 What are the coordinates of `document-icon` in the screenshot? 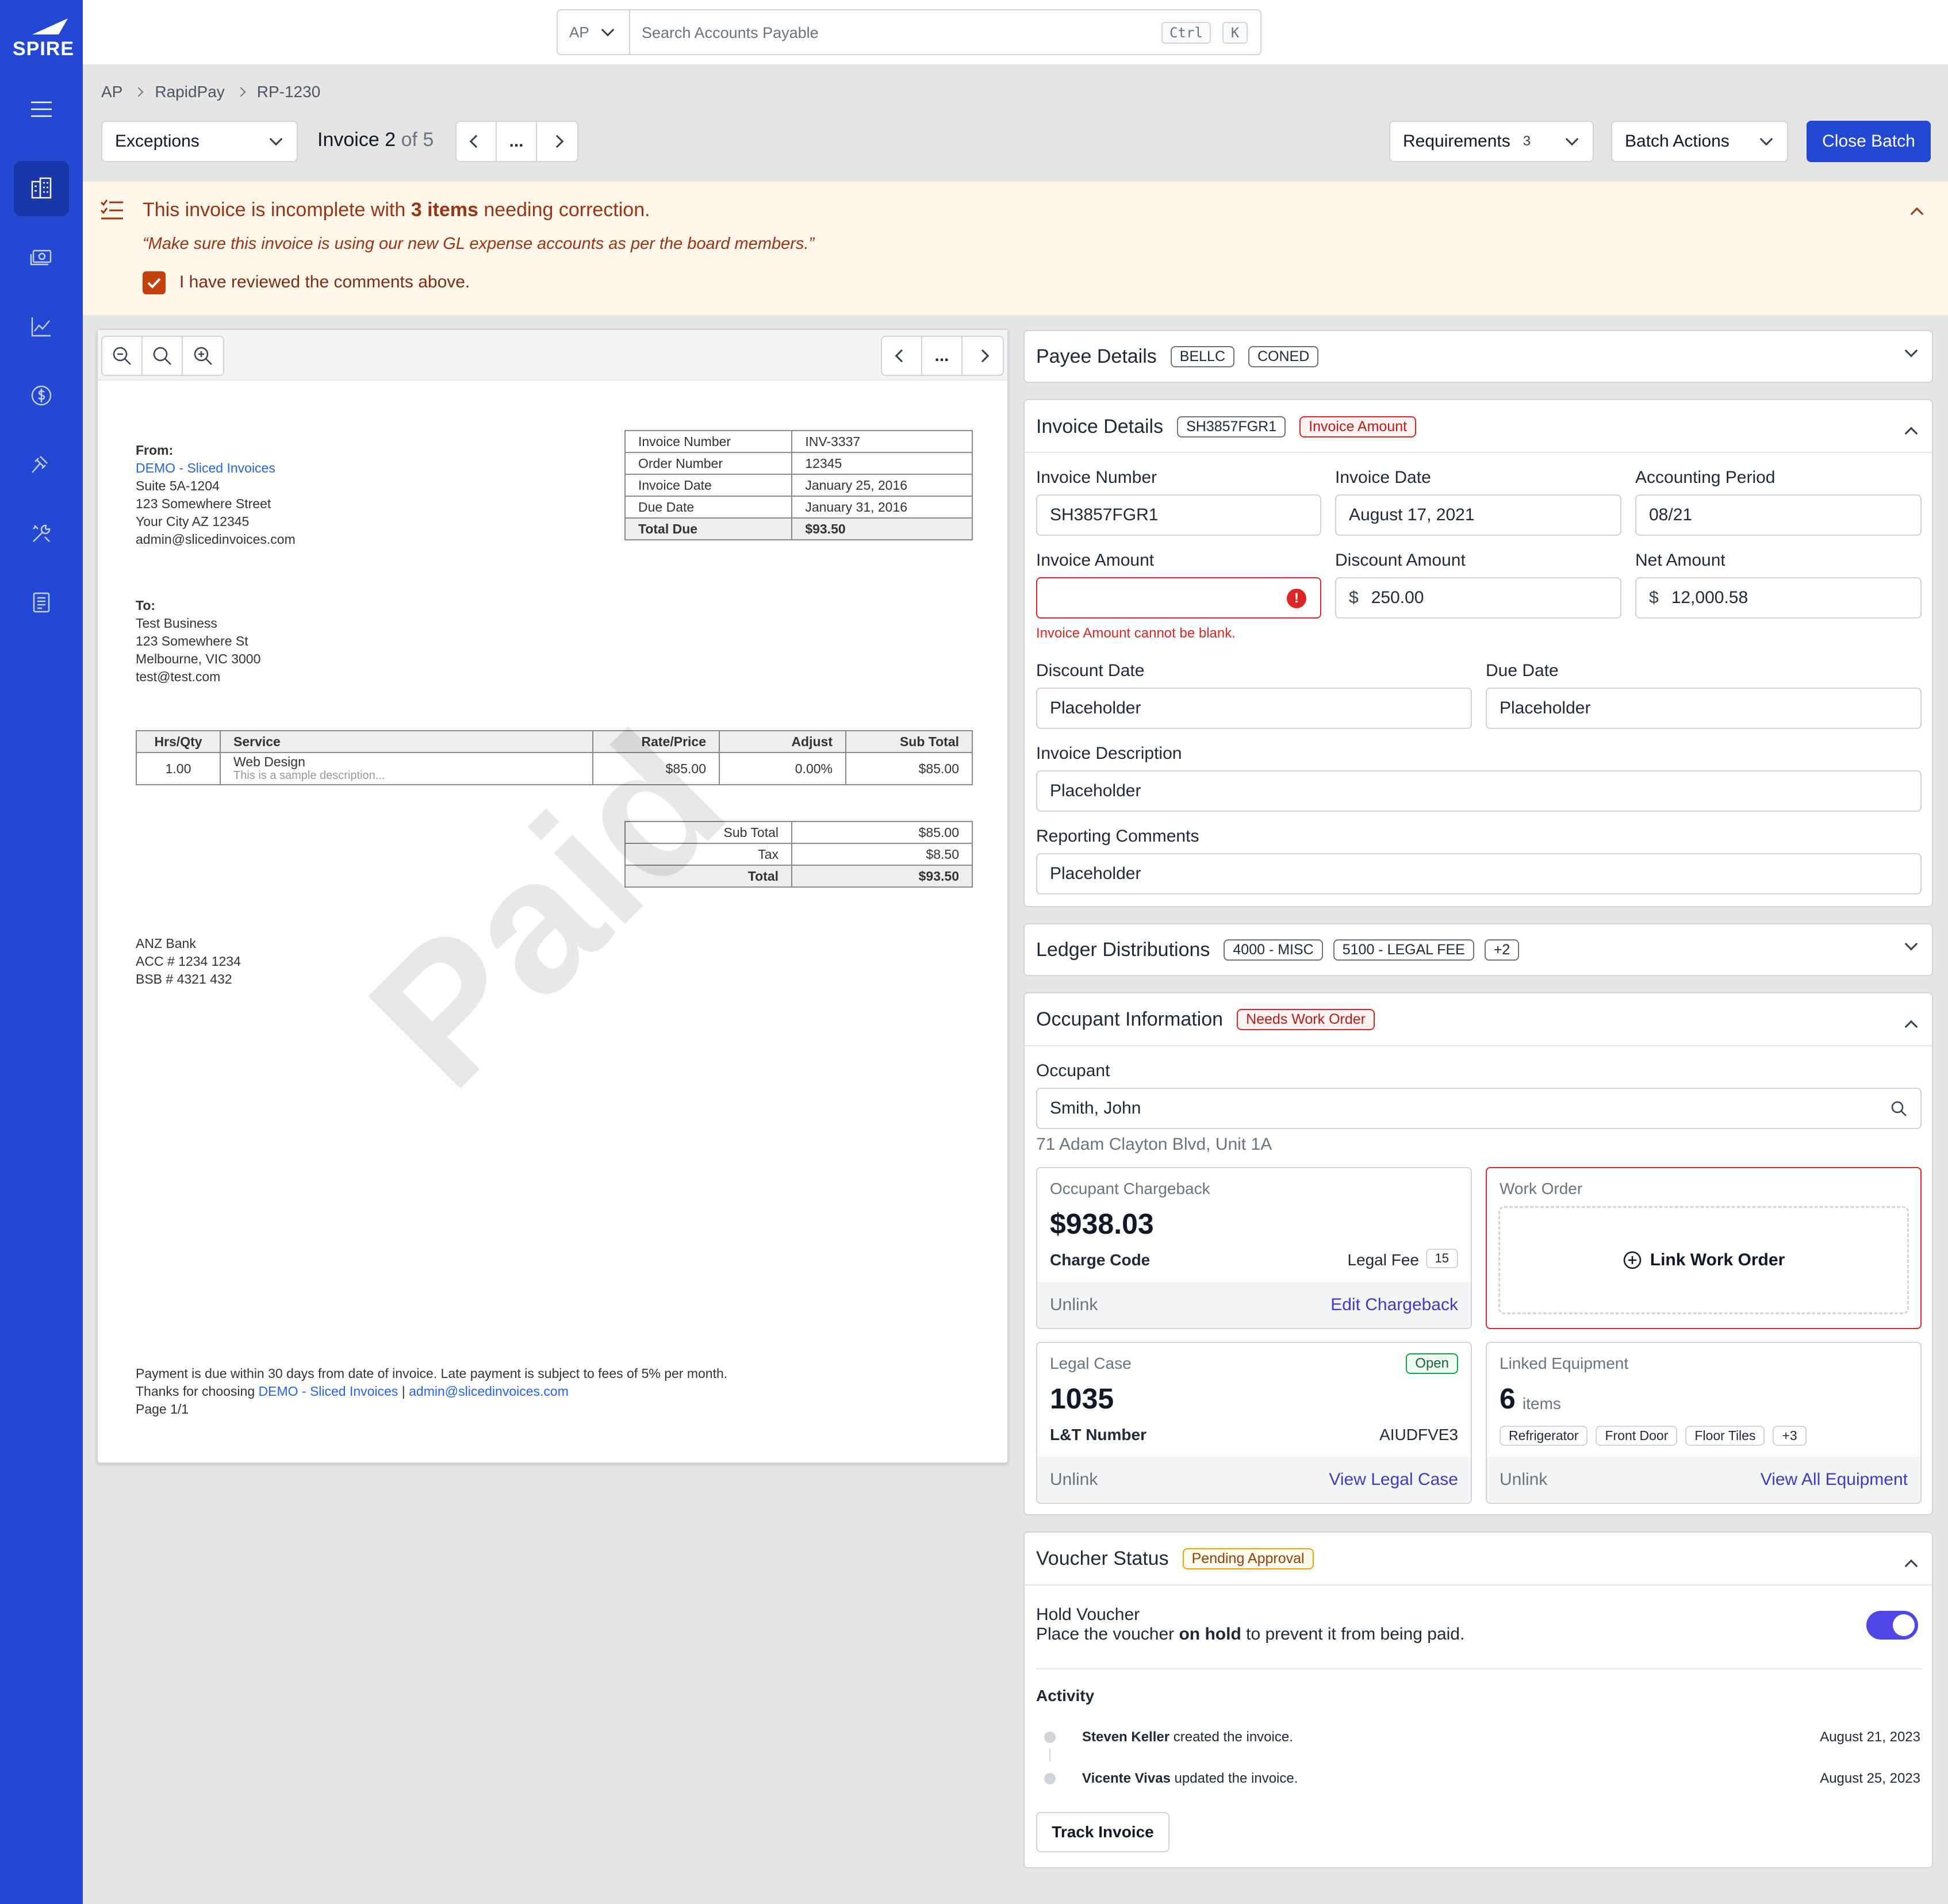 It's located at (41, 602).